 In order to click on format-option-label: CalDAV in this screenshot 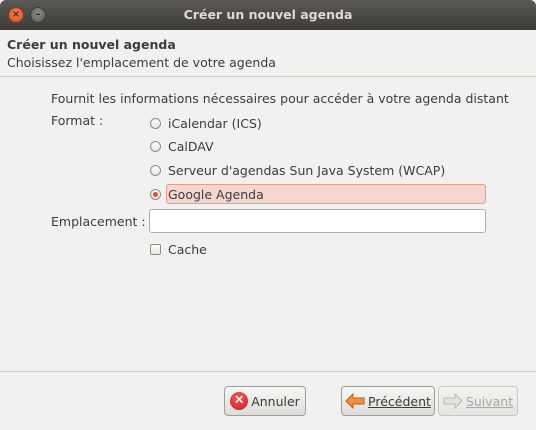, I will do `click(191, 146)`.